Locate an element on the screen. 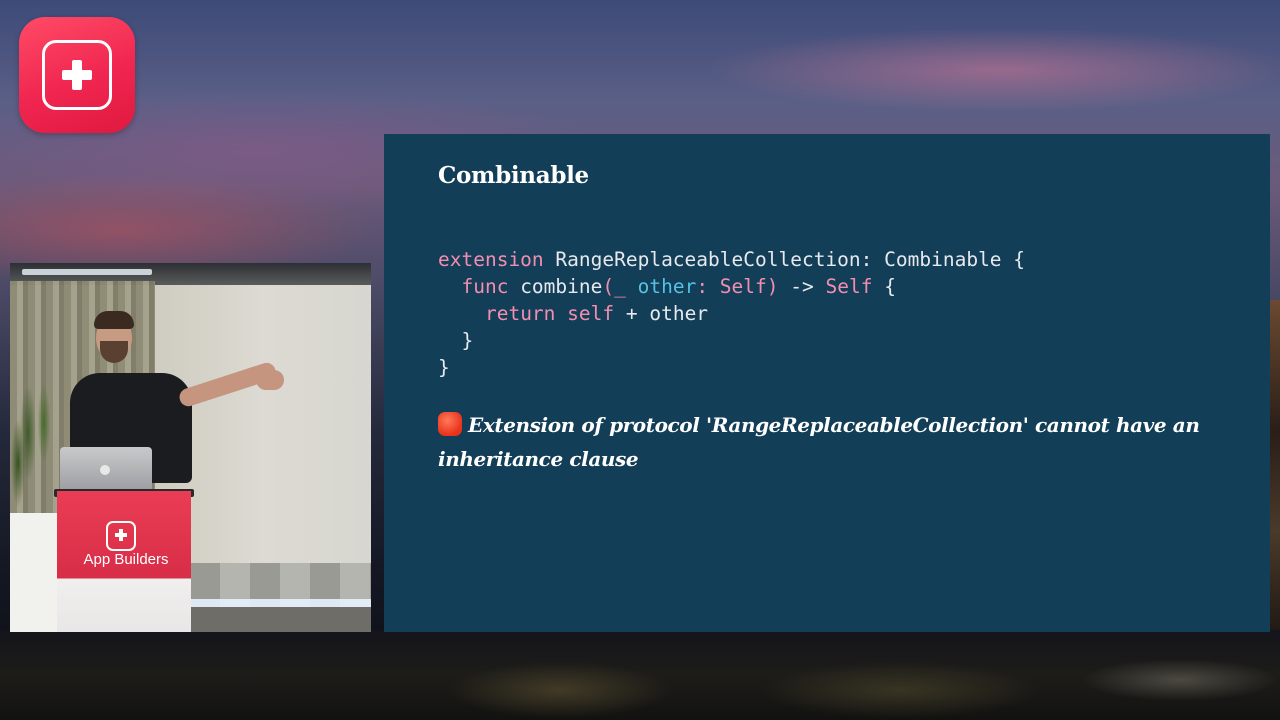 The width and height of the screenshot is (1280, 720). code-func-name: combine is located at coordinates (555, 286).